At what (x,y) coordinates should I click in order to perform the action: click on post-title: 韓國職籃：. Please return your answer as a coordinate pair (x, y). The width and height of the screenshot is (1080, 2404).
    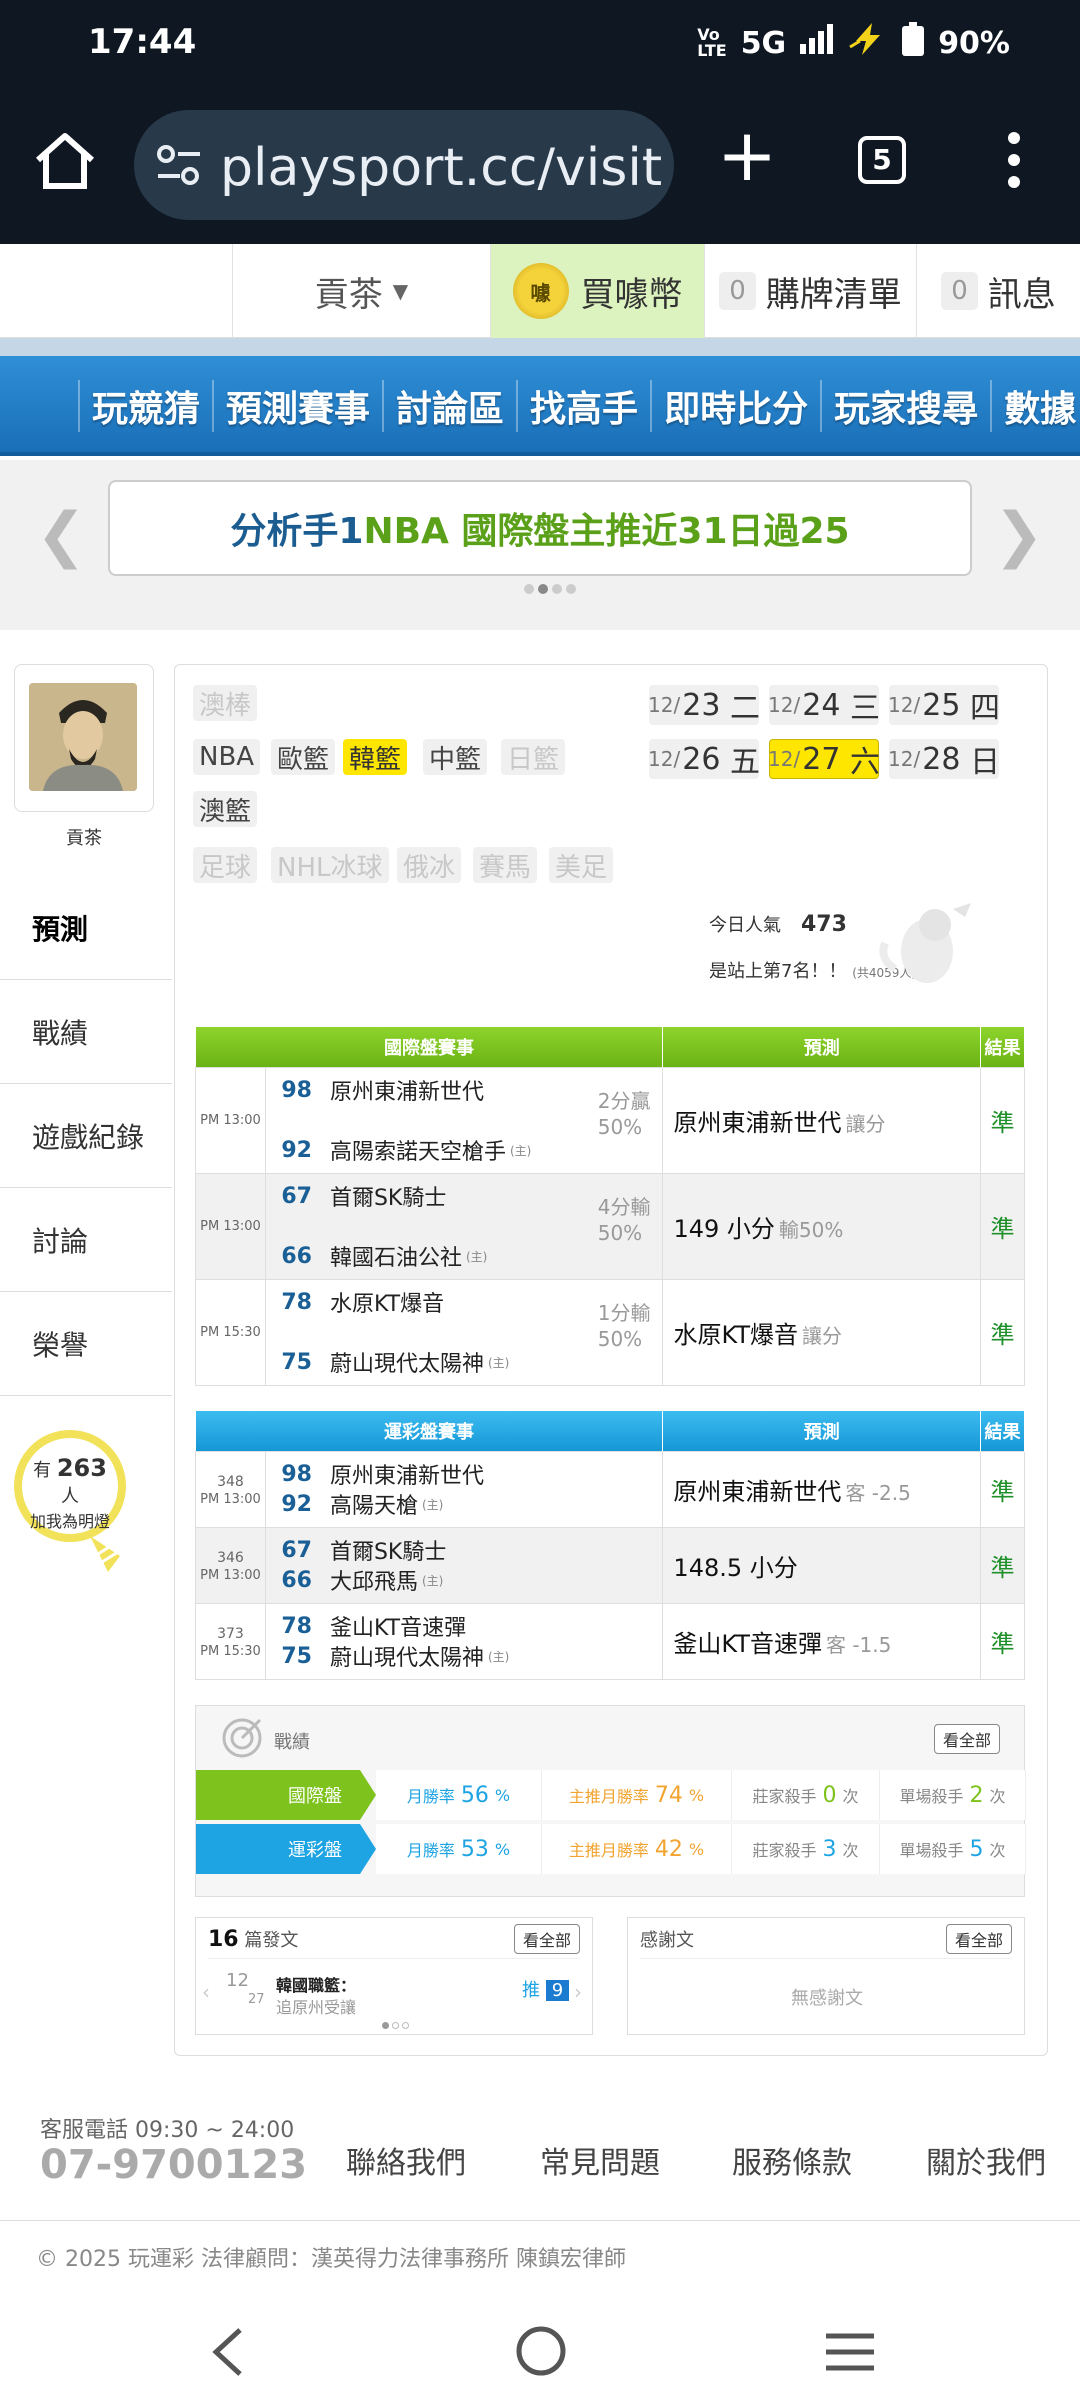
    Looking at the image, I should click on (316, 1984).